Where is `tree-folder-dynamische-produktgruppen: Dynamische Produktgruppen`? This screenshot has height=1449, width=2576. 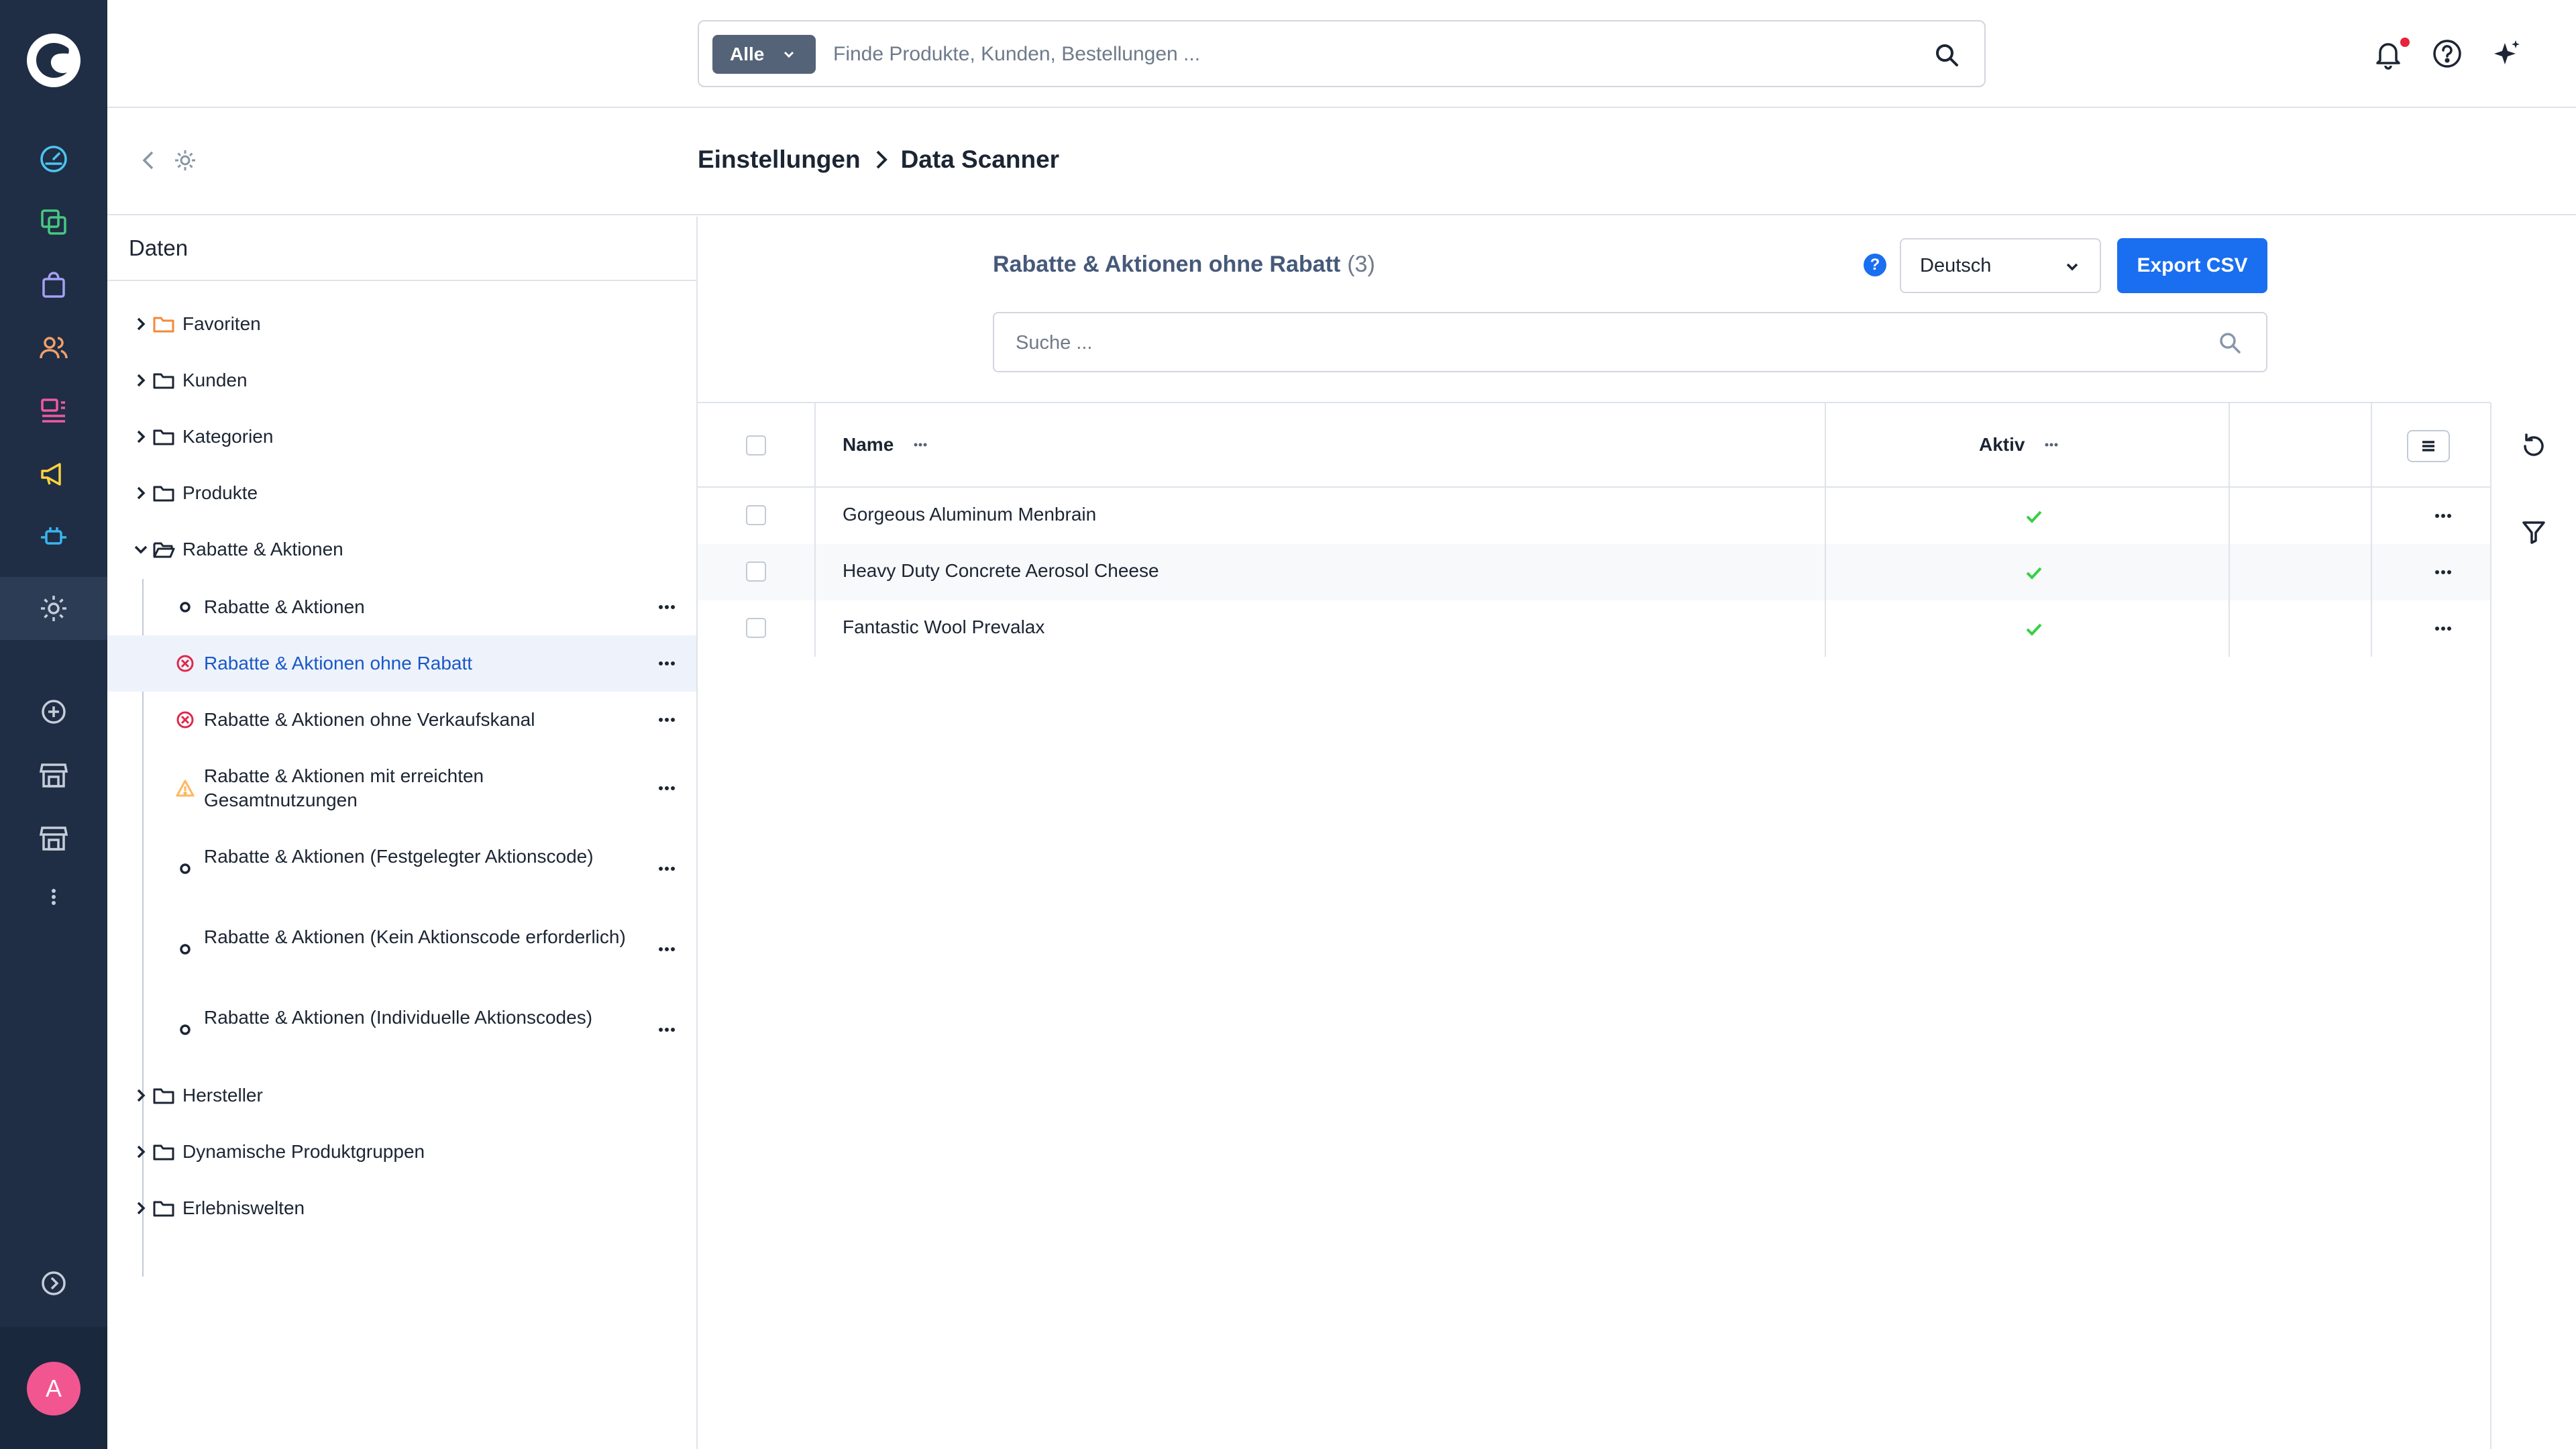 tree-folder-dynamische-produktgruppen: Dynamische Produktgruppen is located at coordinates (401, 1151).